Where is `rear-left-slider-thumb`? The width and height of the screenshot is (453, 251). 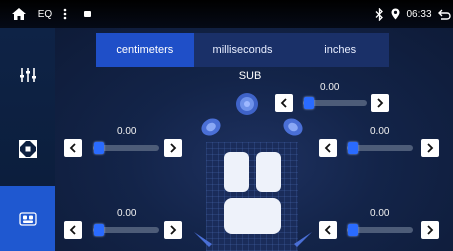
rear-left-slider-thumb is located at coordinates (99, 230).